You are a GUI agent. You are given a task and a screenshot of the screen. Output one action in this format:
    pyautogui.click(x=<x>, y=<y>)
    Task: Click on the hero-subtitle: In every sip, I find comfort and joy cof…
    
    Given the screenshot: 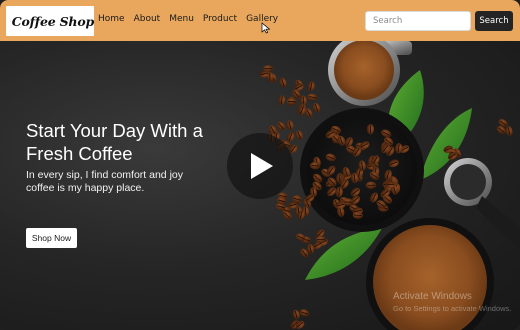 What is the action you would take?
    pyautogui.click(x=104, y=181)
    